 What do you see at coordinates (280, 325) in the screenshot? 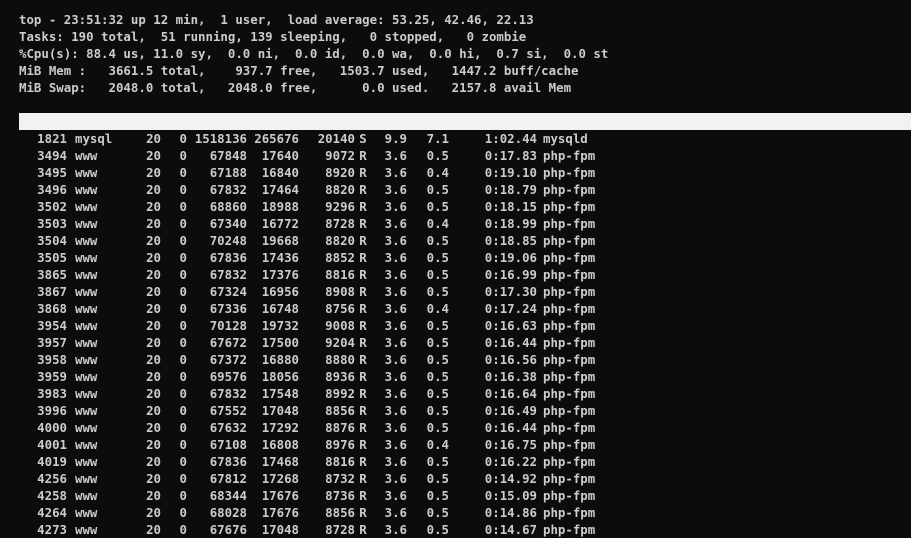
I see `process-res: 19732` at bounding box center [280, 325].